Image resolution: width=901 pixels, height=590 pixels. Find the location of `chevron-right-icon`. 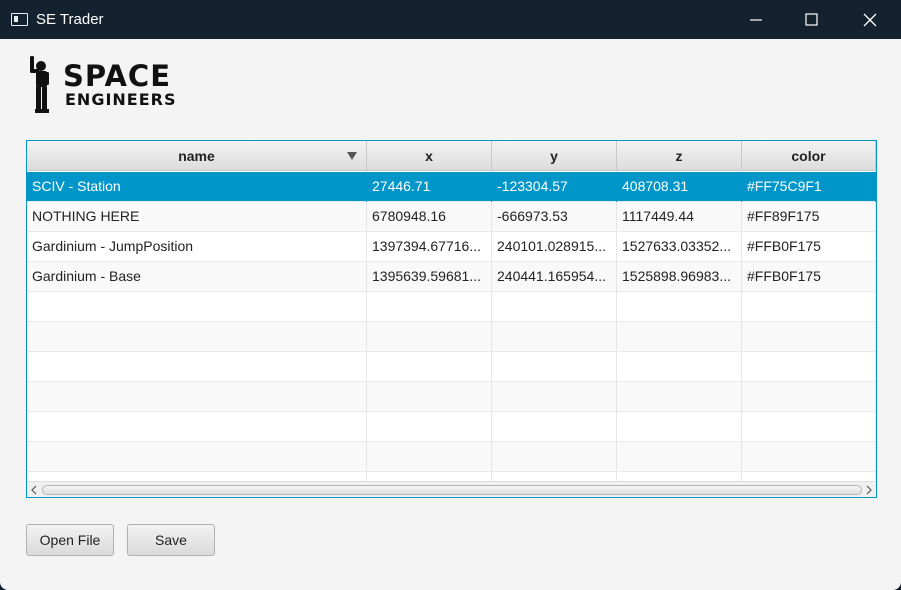

chevron-right-icon is located at coordinates (869, 490).